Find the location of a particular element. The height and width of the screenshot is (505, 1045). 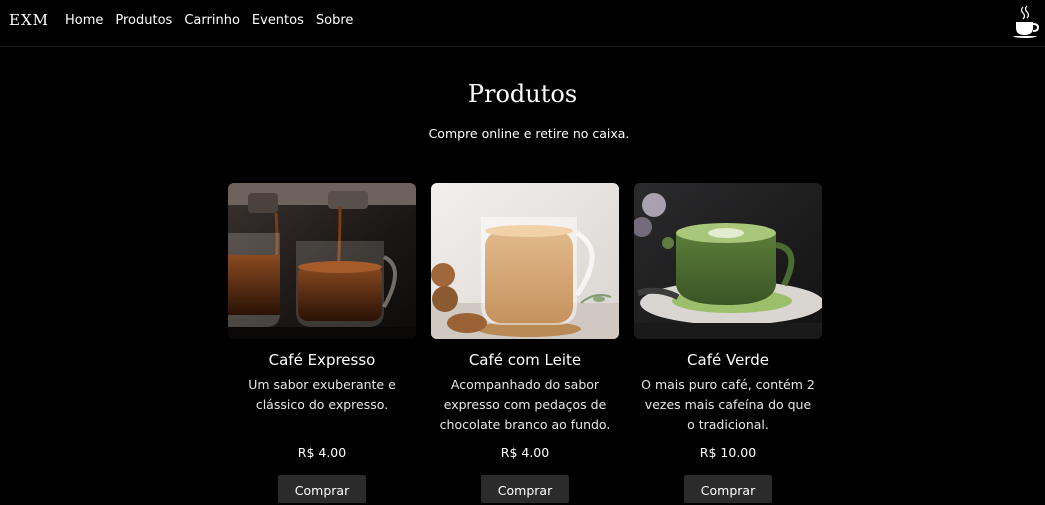

navbar: EXM Home Produtos Carrinho Eventos Sobre is located at coordinates (522, 23).